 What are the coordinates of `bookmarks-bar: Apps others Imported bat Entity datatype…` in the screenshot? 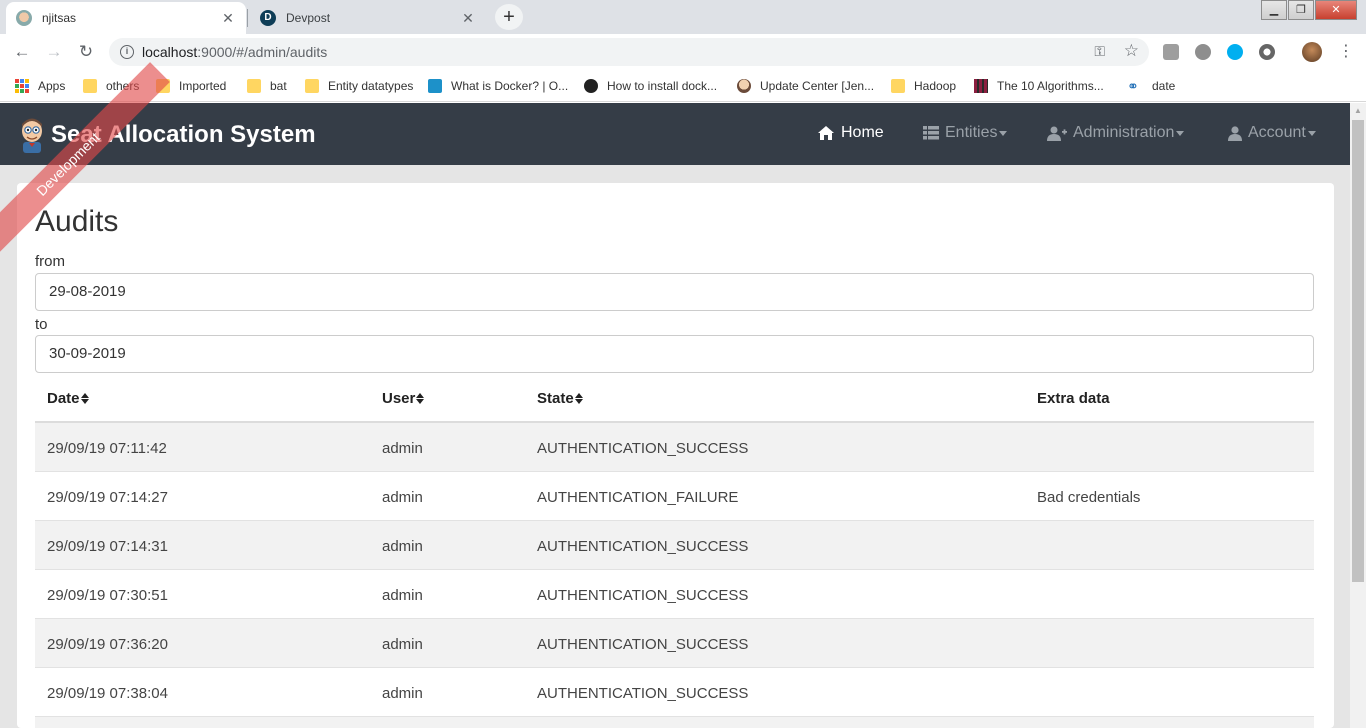 It's located at (683, 86).